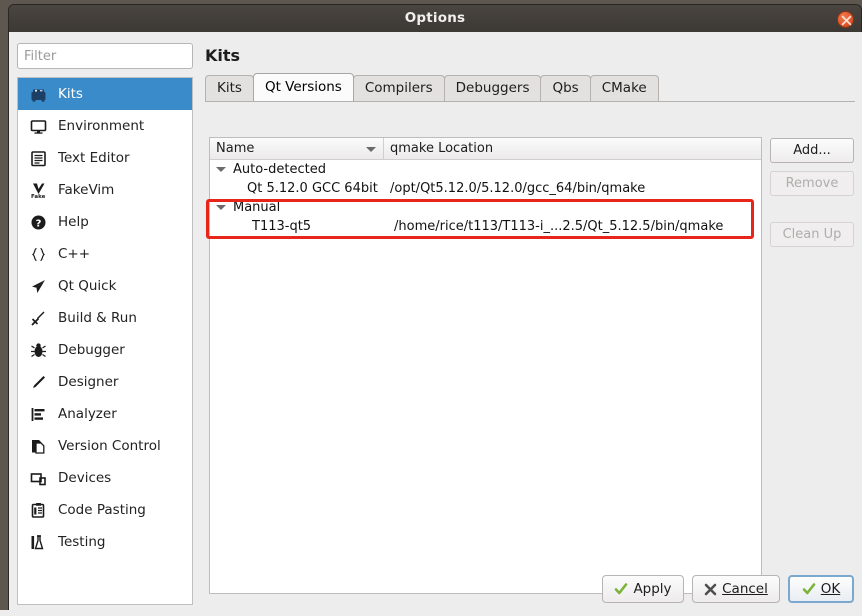  Describe the element at coordinates (38, 414) in the screenshot. I see `analyzer-icon` at that location.